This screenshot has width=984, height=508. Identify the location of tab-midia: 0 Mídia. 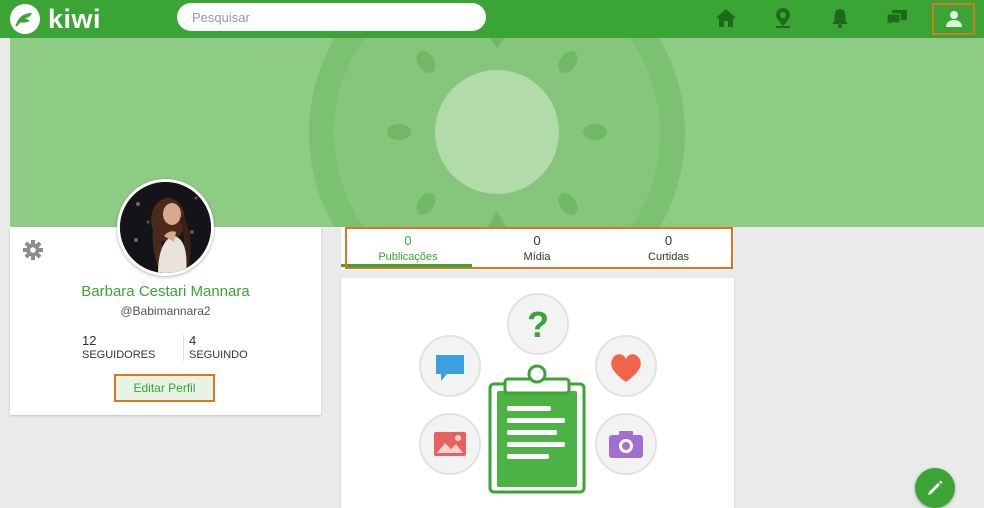
(537, 247).